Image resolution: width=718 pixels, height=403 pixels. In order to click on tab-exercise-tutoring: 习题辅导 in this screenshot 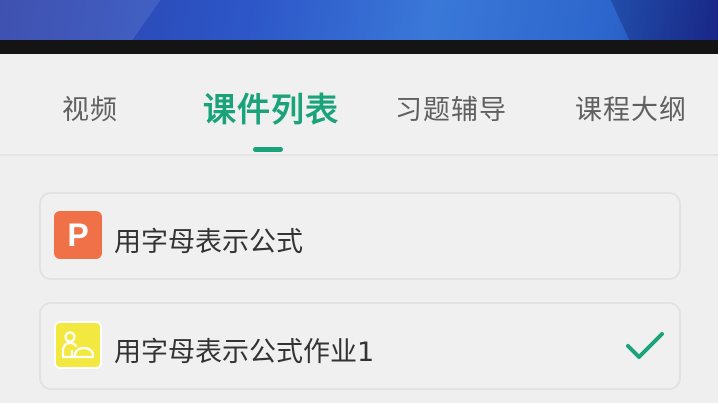, I will do `click(451, 107)`.